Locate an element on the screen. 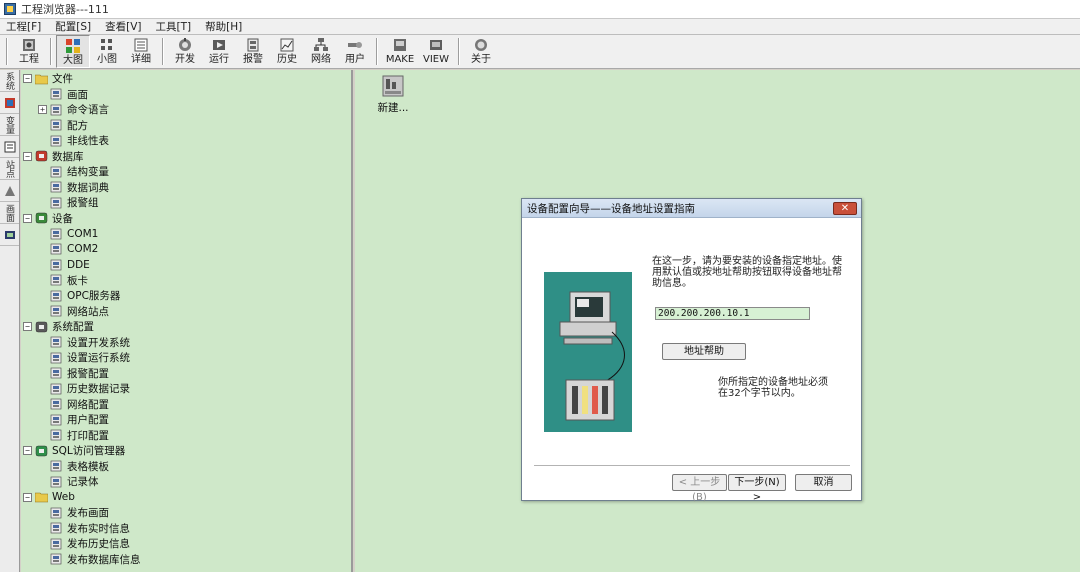 The image size is (1080, 572). tree-item-label: 板卡 is located at coordinates (77, 280).